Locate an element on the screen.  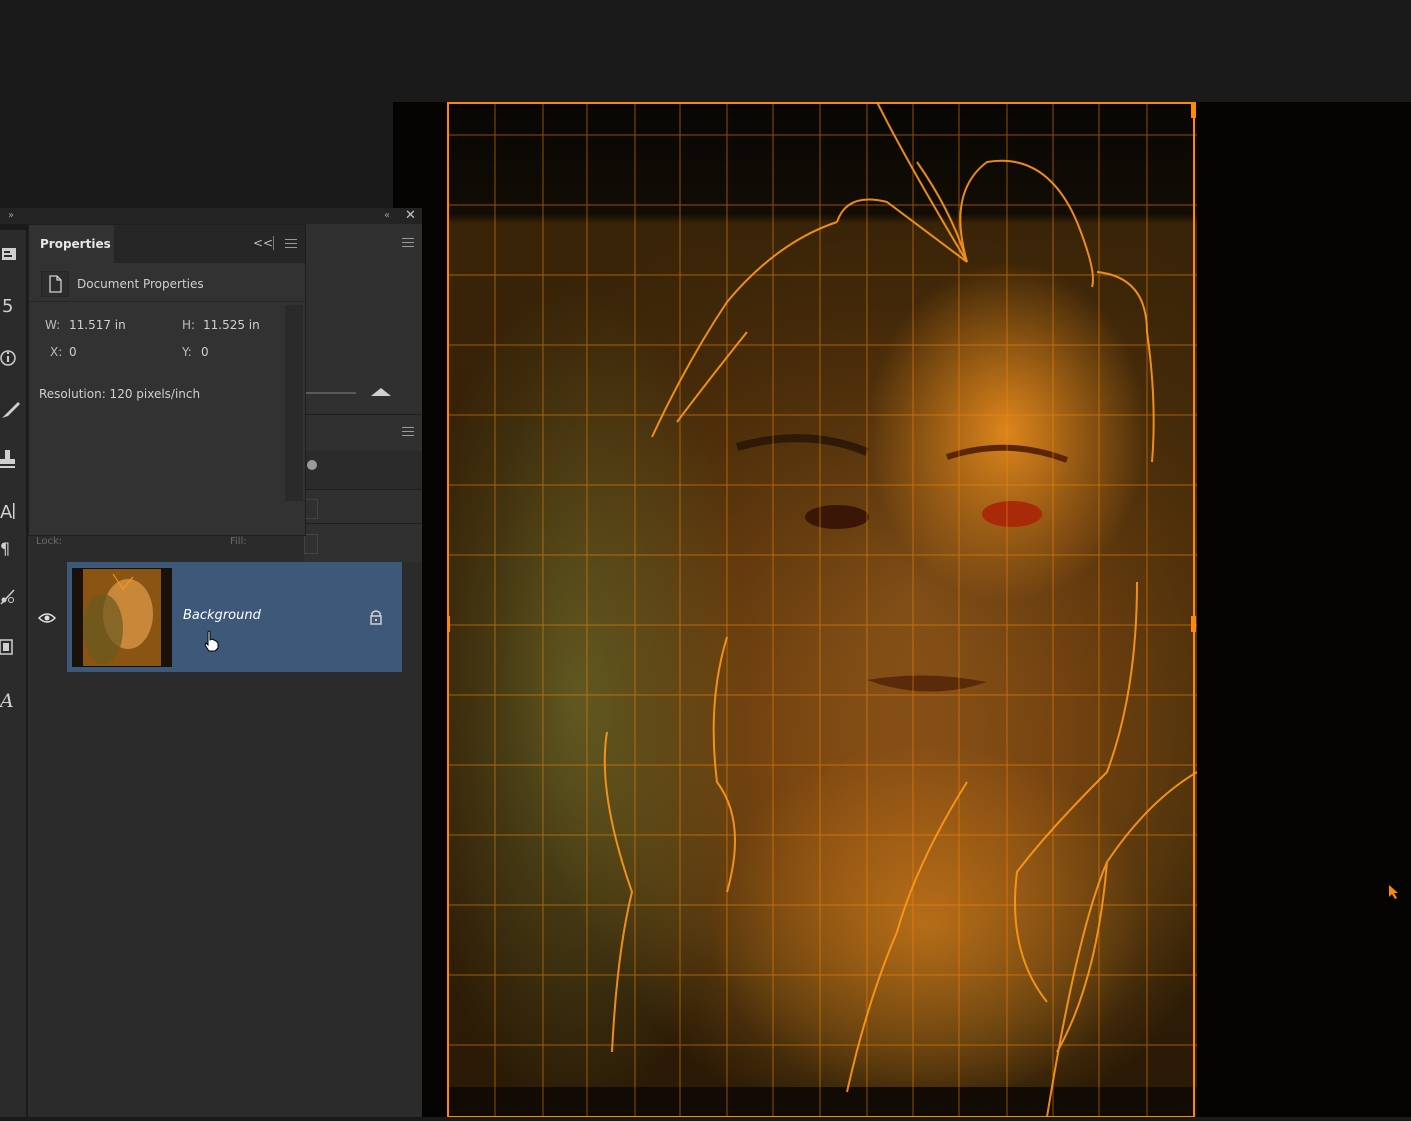
history-icon is located at coordinates (12, 253).